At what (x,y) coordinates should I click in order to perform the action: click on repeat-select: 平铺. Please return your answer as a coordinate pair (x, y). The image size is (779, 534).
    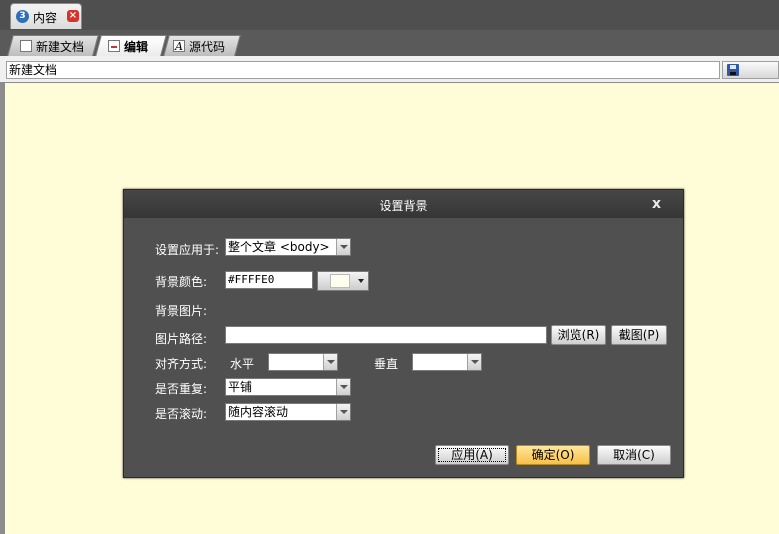
    Looking at the image, I should click on (288, 387).